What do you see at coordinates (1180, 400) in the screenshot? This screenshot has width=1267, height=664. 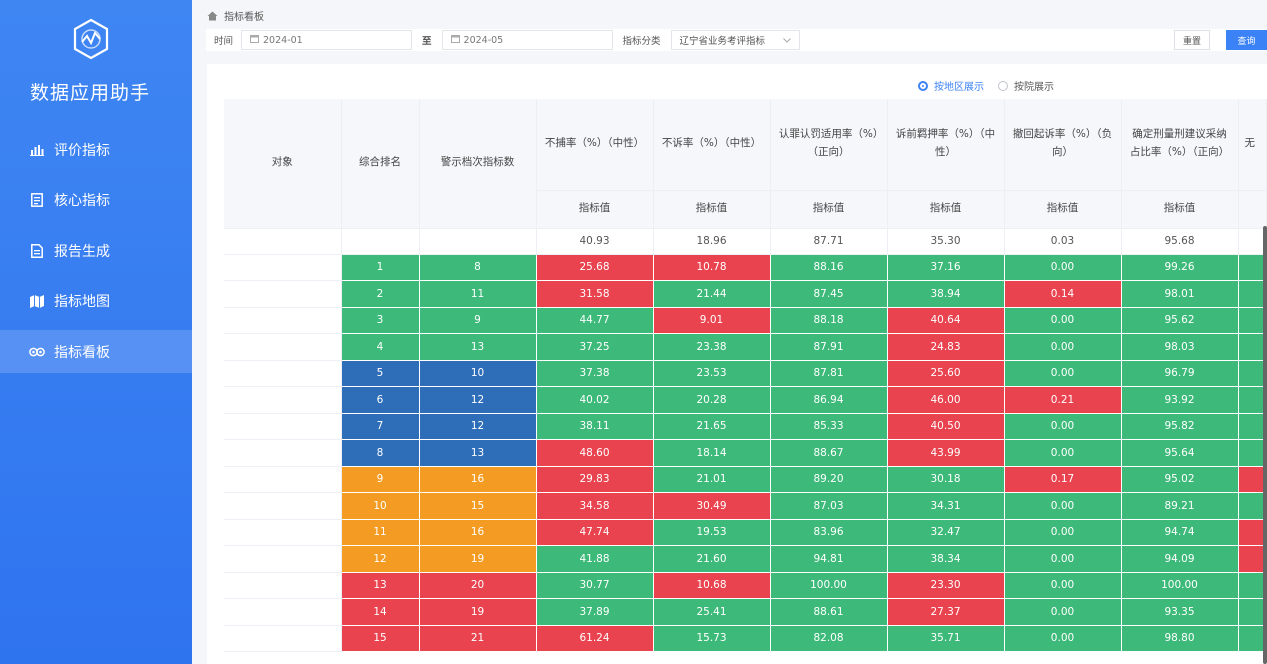 I see `indicator-value-cell: 93.92` at bounding box center [1180, 400].